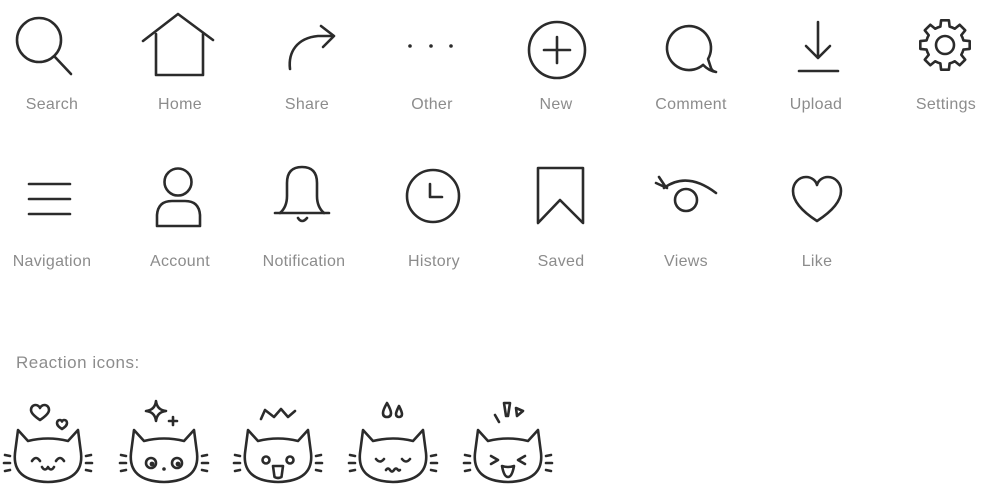  What do you see at coordinates (946, 104) in the screenshot?
I see `settings-label: Settings` at bounding box center [946, 104].